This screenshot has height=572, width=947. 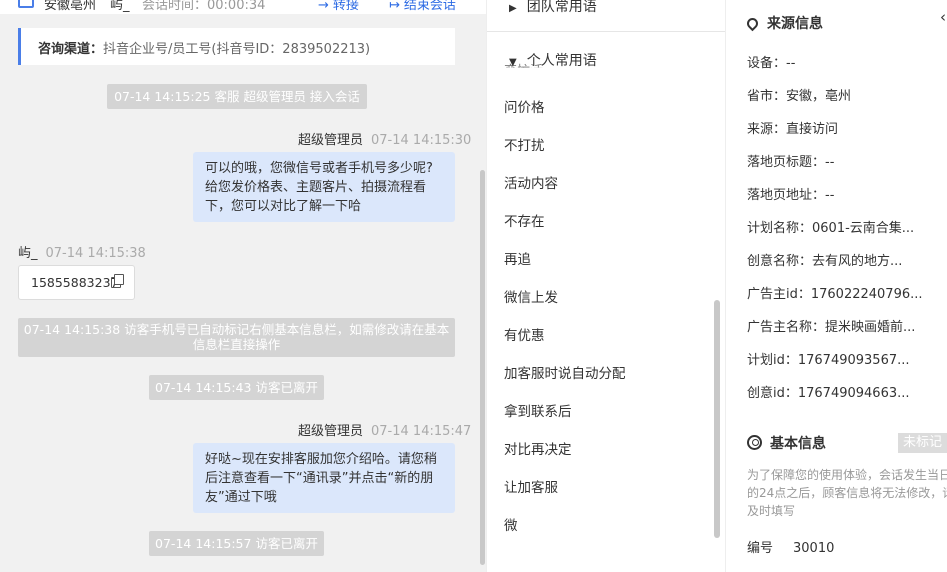 What do you see at coordinates (531, 182) in the screenshot?
I see `phrase-item: 活动内容` at bounding box center [531, 182].